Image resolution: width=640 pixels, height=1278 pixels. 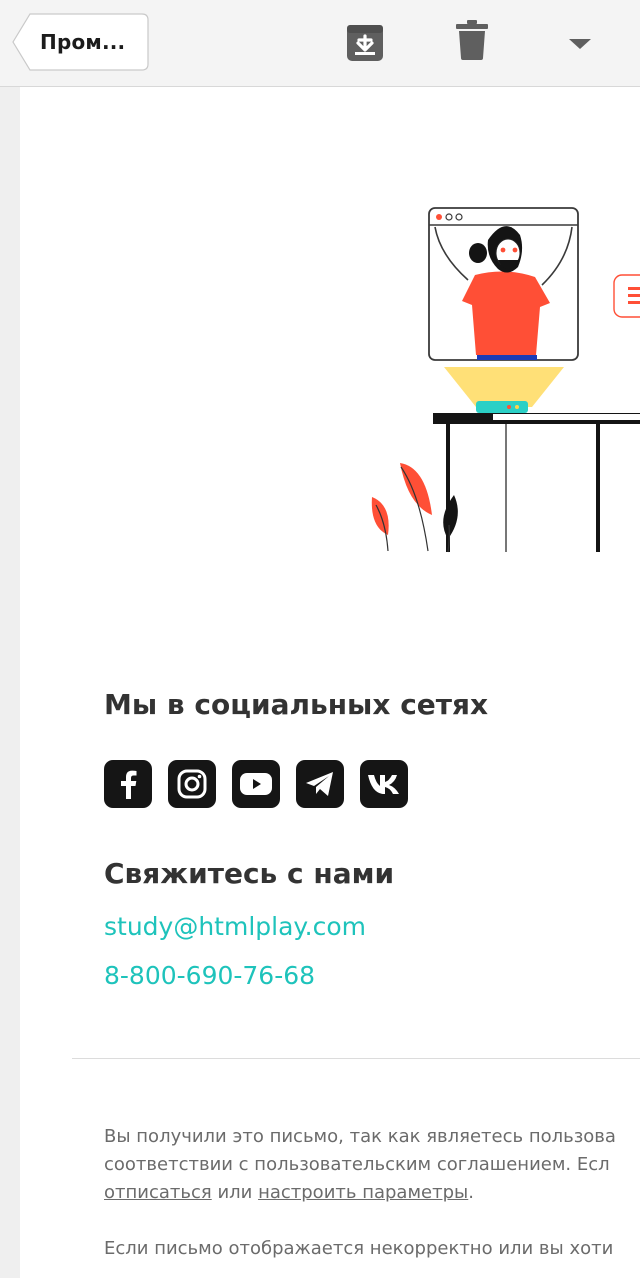 I want to click on footer-period: ., so click(x=471, y=1192).